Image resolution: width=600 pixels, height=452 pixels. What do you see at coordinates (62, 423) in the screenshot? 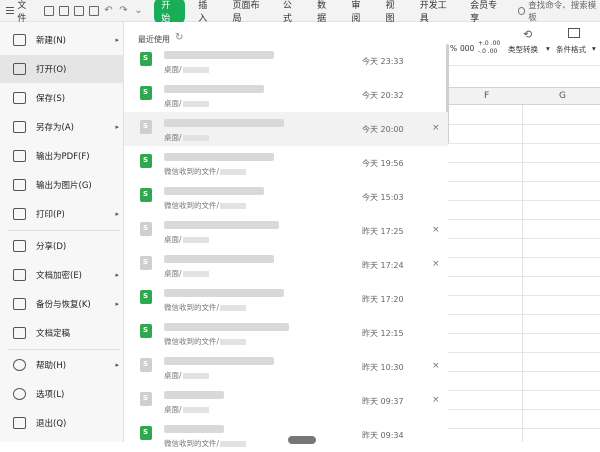
I see `menu-item-exit: 退出(Q)` at bounding box center [62, 423].